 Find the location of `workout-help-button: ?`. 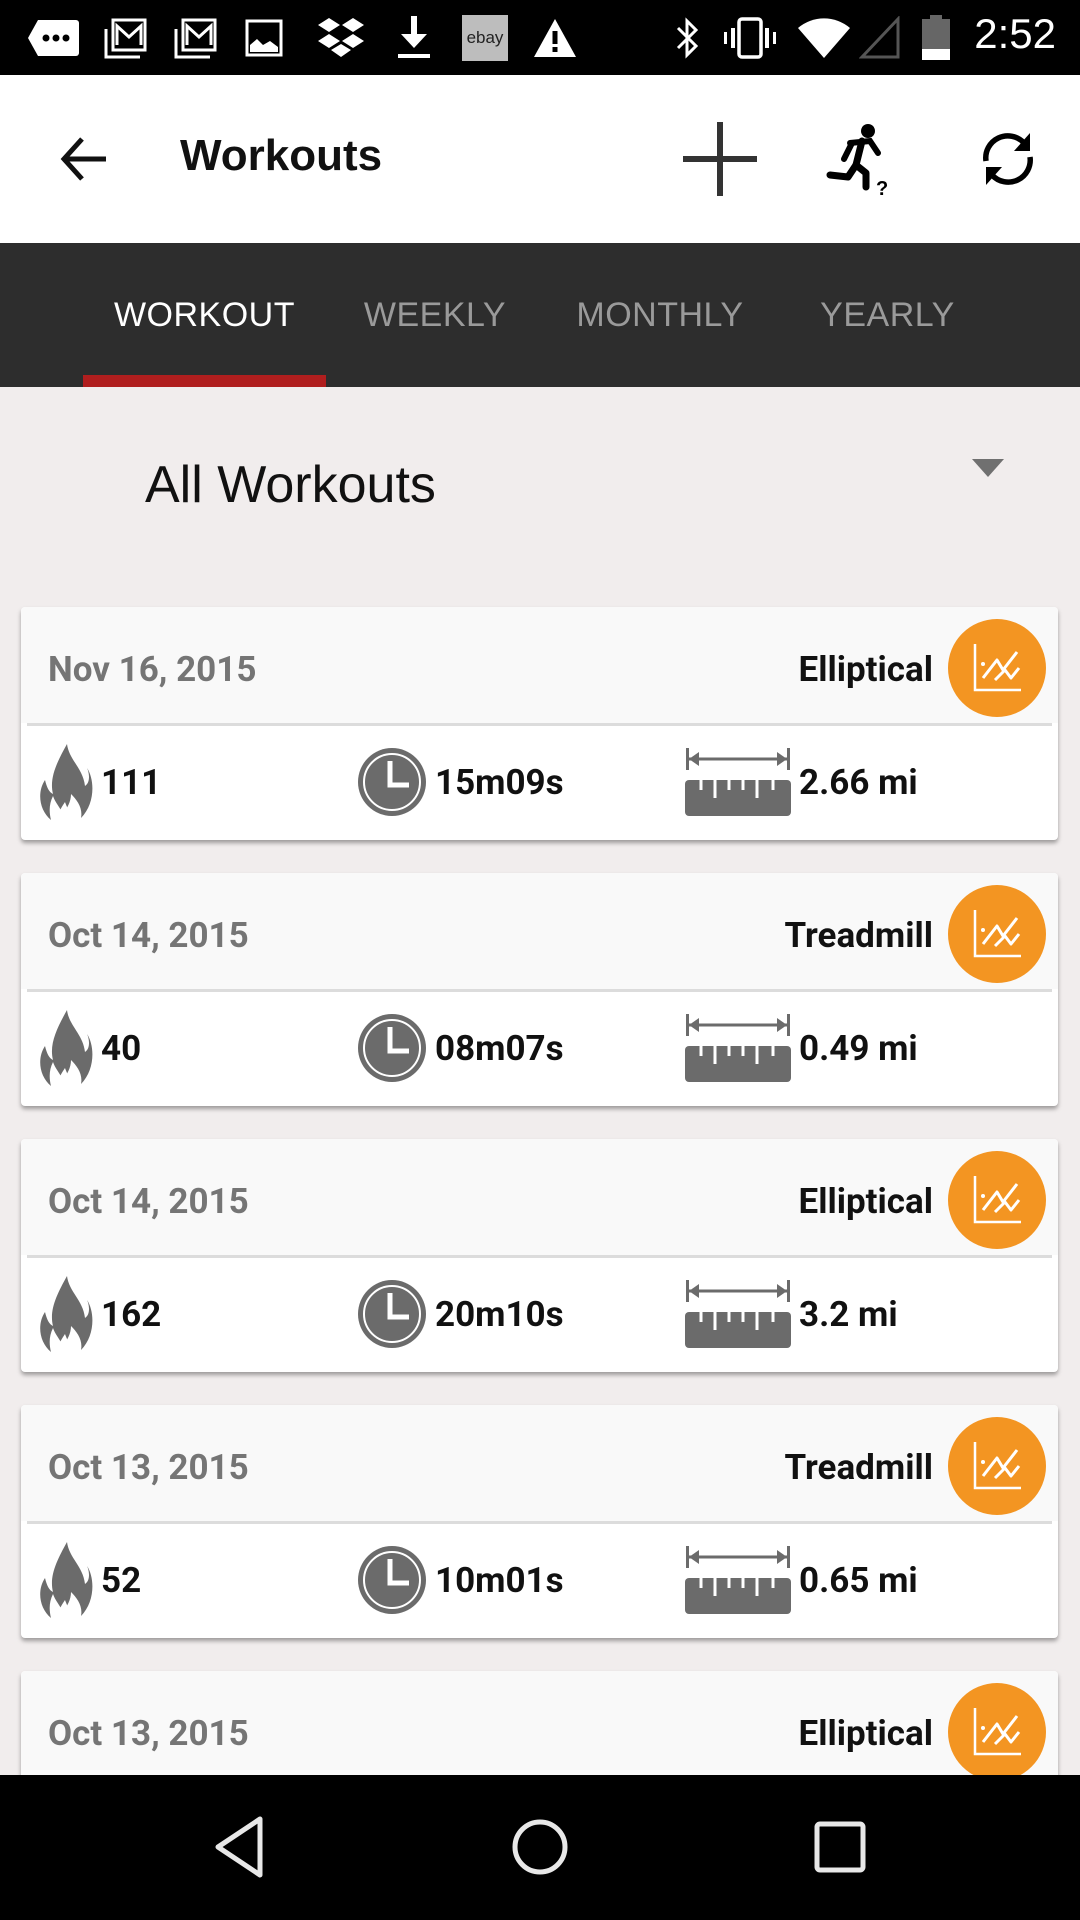

workout-help-button: ? is located at coordinates (860, 159).